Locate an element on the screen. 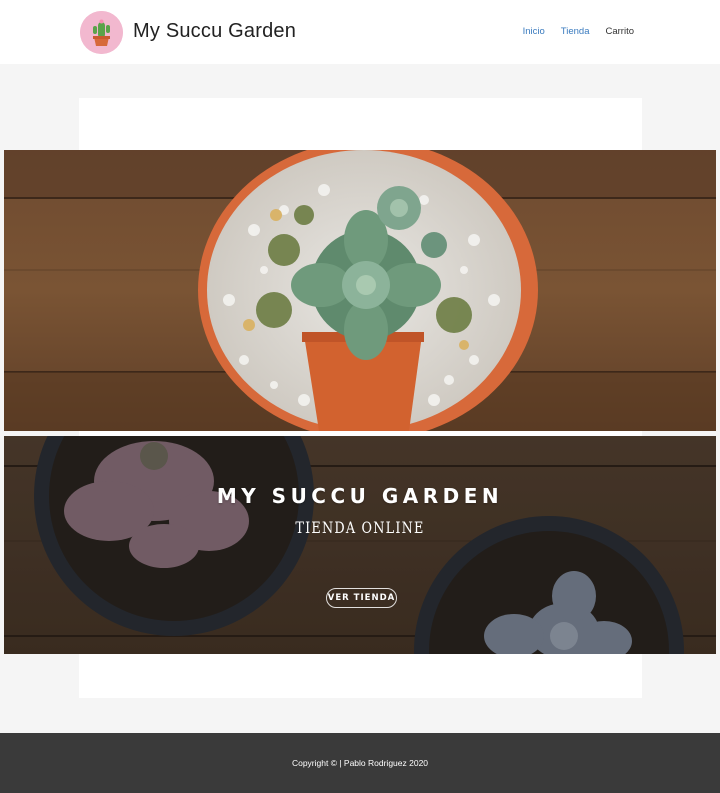 The image size is (720, 793). ver-tienda-button: VER TIENDA is located at coordinates (361, 598).